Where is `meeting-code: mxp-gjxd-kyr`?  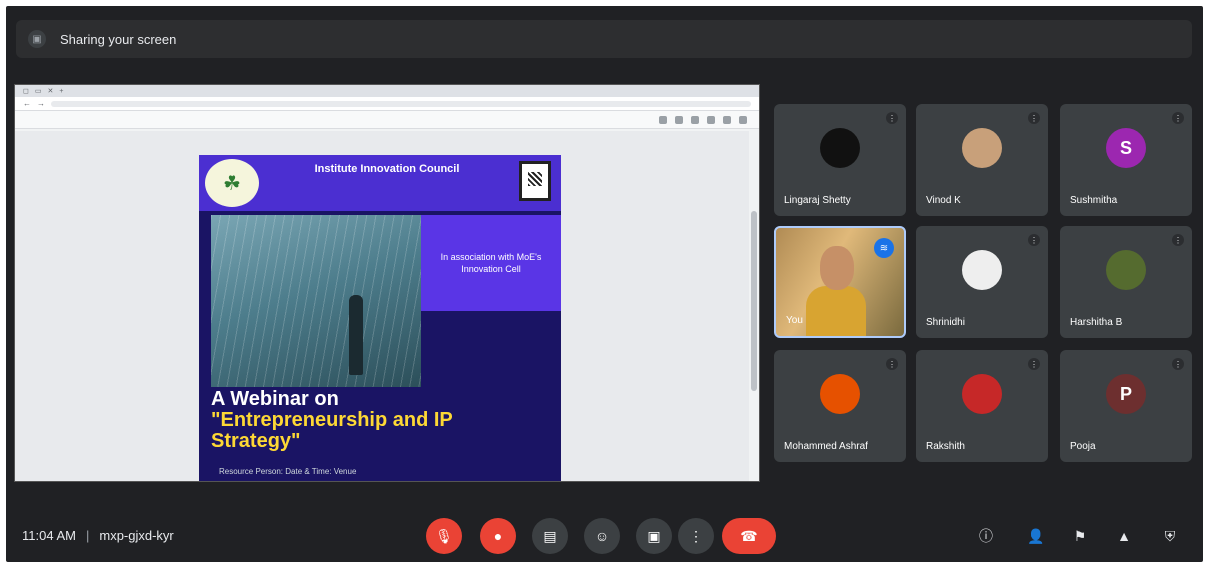
meeting-code: mxp-gjxd-kyr is located at coordinates (136, 535).